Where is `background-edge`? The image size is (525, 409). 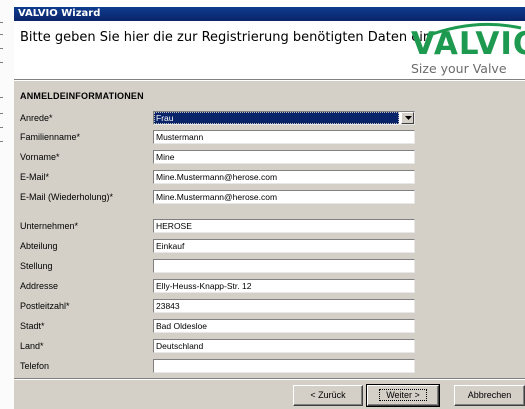
background-edge is located at coordinates (7, 204).